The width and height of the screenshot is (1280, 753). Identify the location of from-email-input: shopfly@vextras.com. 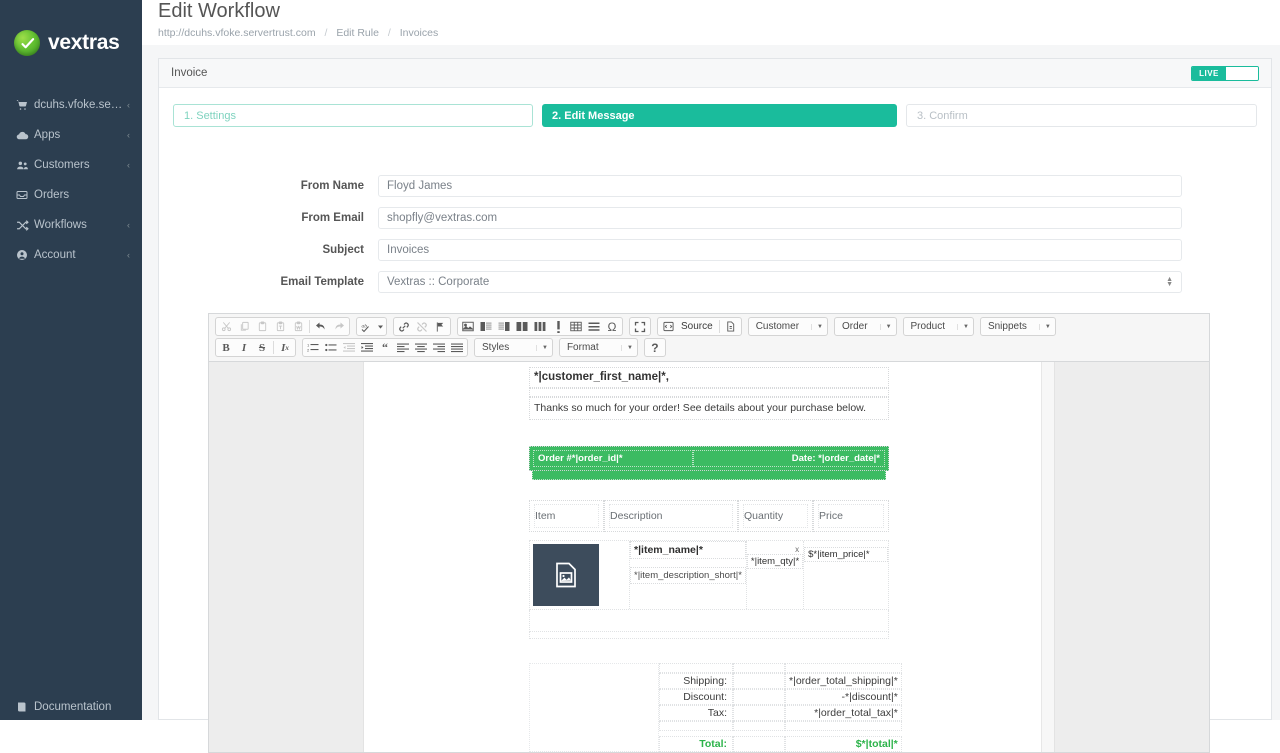
(780, 218).